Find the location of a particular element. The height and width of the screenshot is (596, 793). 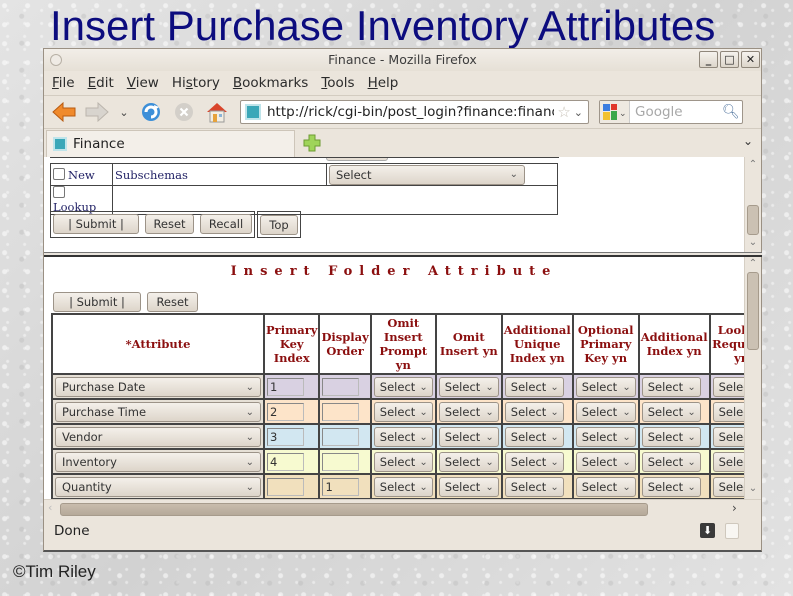

primary-key-index-input: 1 is located at coordinates (285, 386).